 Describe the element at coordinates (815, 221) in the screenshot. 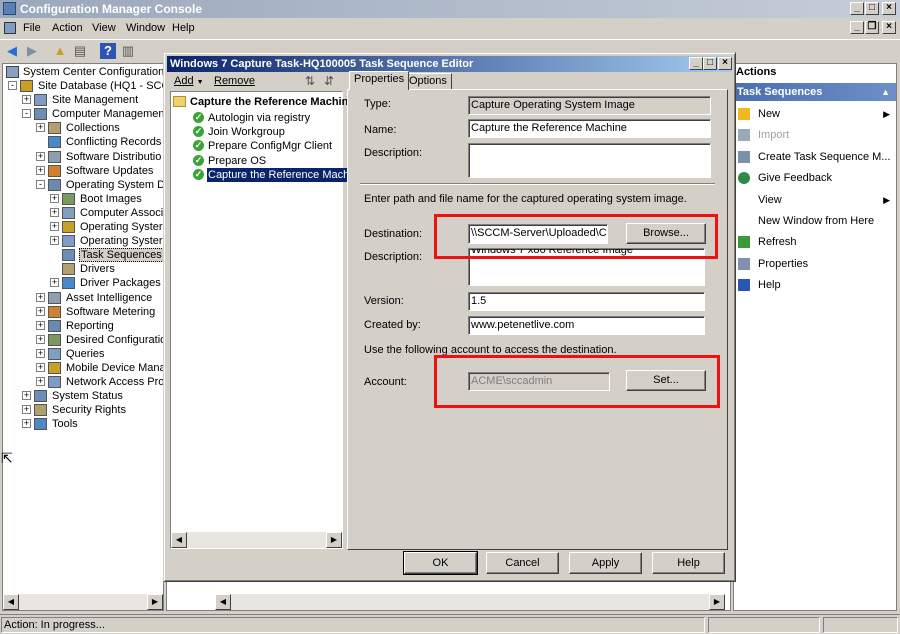

I see `action-item: New Window from Here` at that location.